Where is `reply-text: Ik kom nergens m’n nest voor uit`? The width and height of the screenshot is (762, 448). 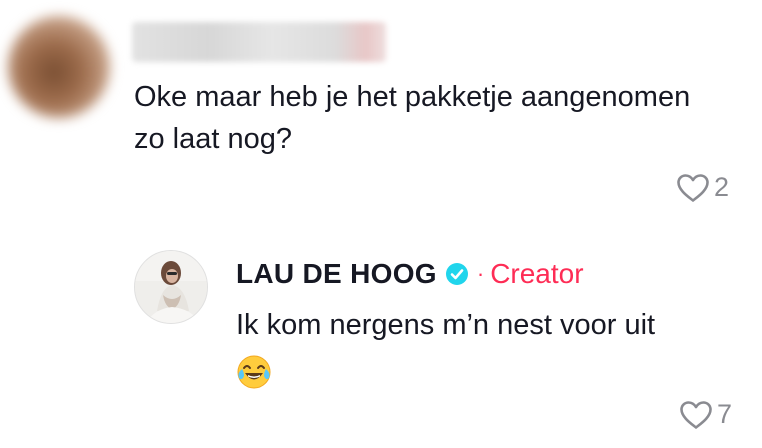
reply-text: Ik kom nergens m’n nest voor uit is located at coordinates (486, 348).